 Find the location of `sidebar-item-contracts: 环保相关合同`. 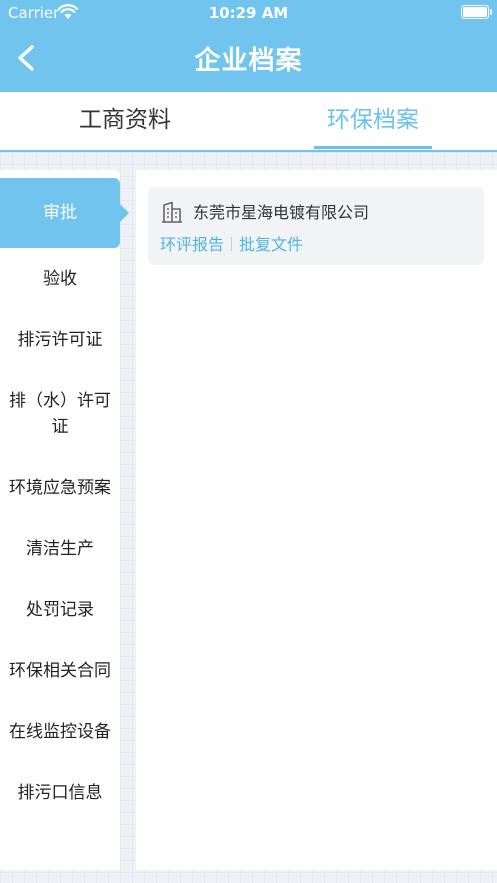

sidebar-item-contracts: 环保相关合同 is located at coordinates (60, 671).